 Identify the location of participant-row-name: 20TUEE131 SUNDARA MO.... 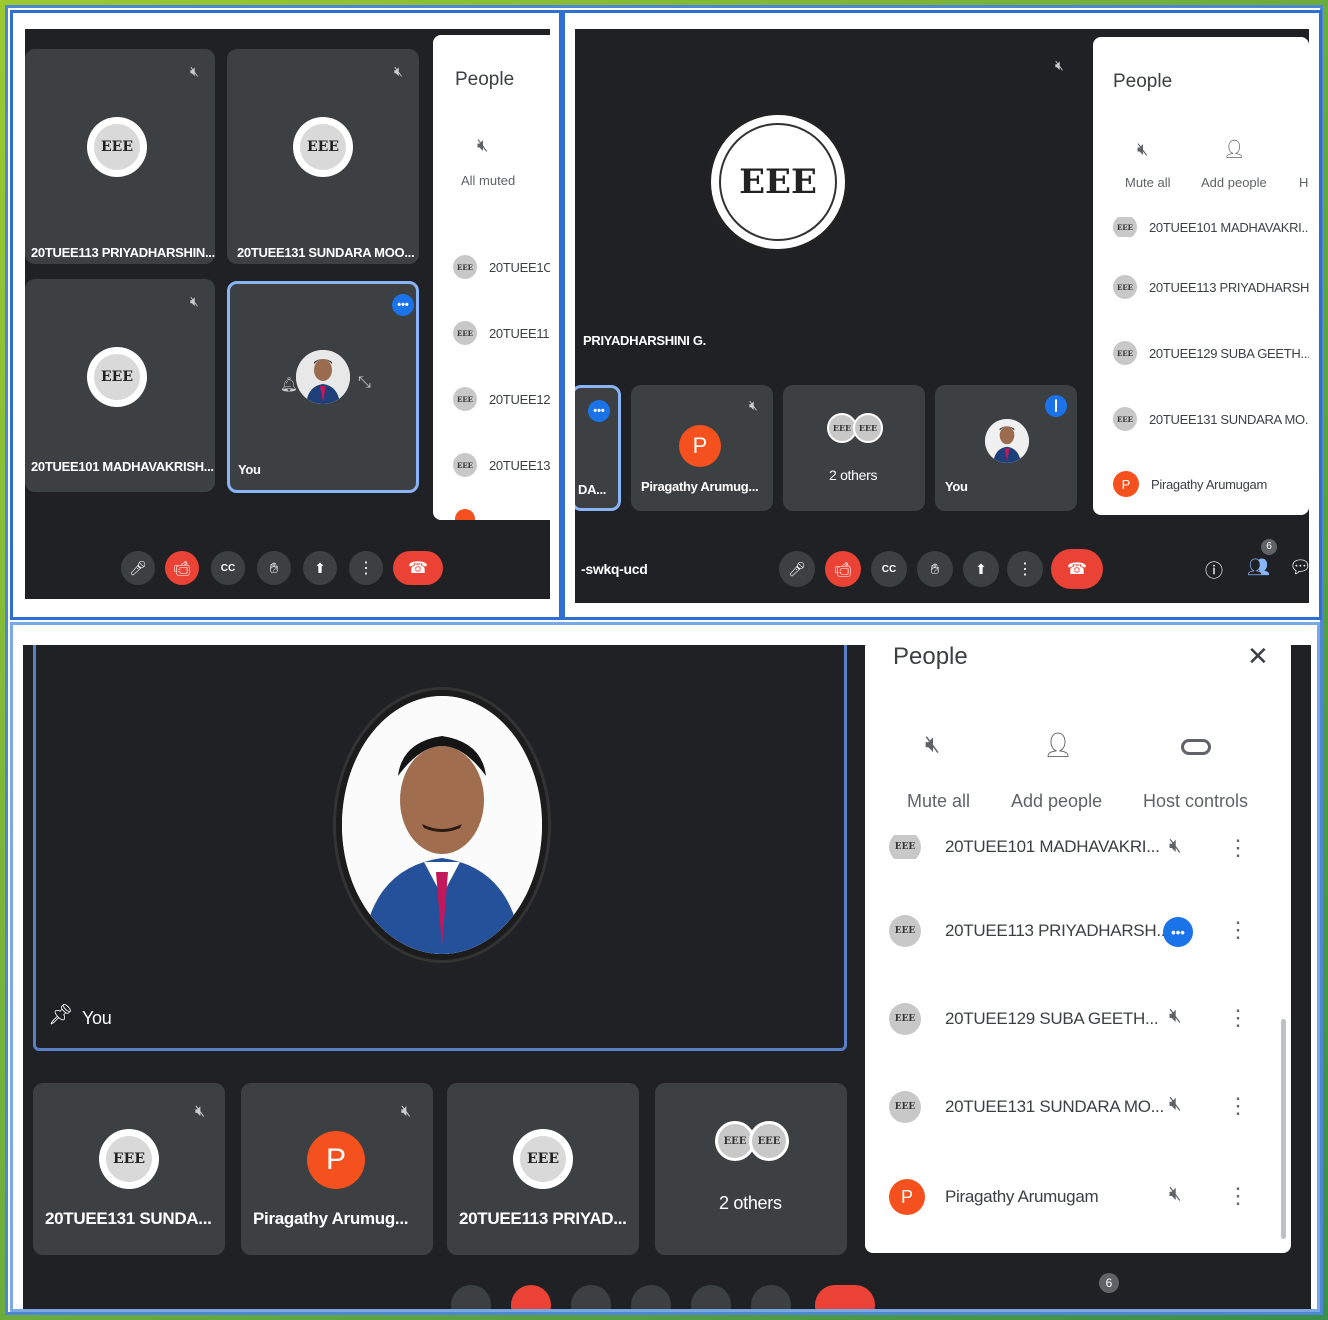
(1054, 1106).